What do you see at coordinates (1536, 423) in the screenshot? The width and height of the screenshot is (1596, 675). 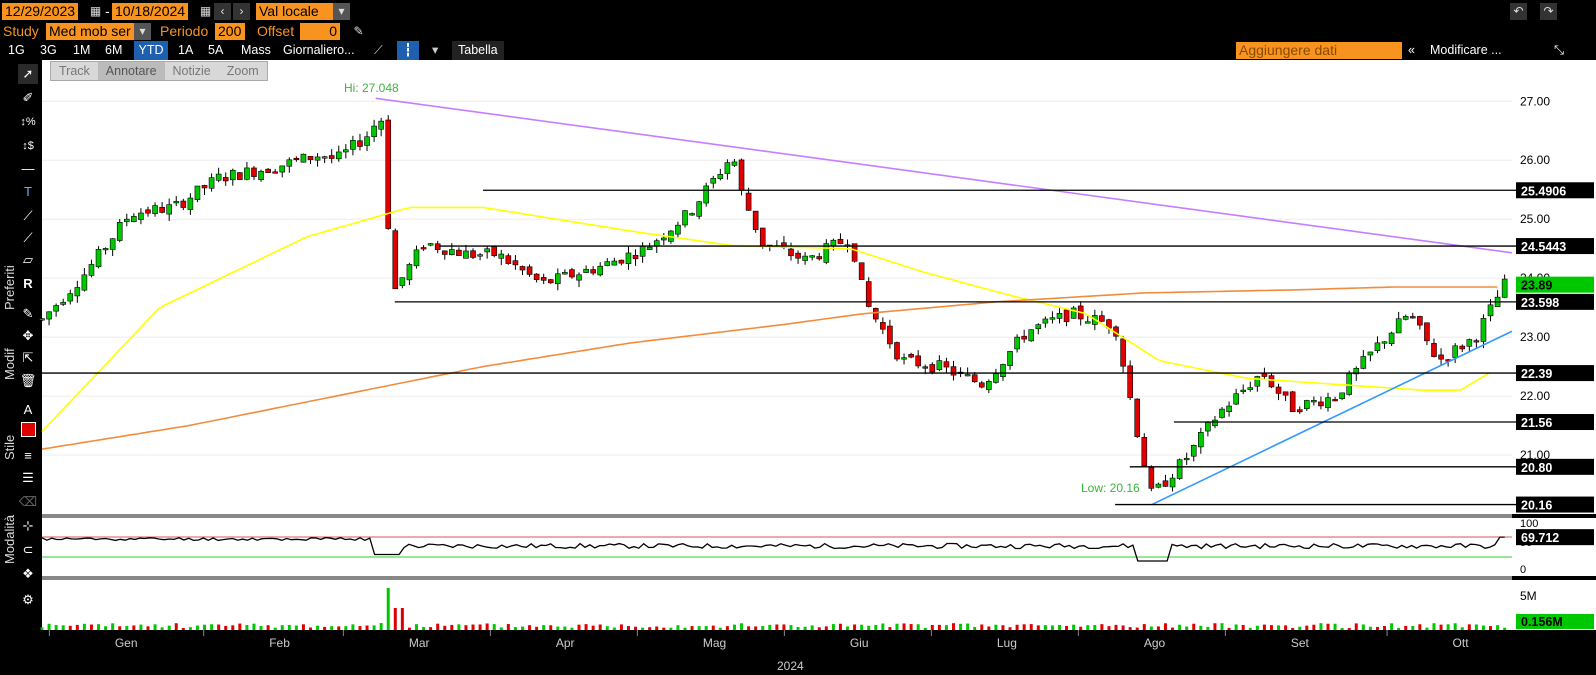 I see `level-label: 21.56` at bounding box center [1536, 423].